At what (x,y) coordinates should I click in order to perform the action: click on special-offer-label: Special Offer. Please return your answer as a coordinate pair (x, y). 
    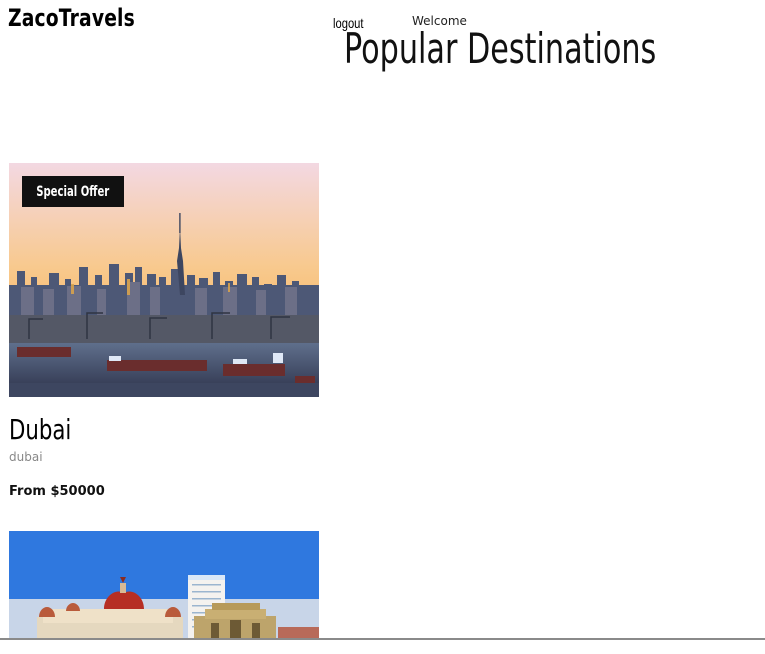
    Looking at the image, I should click on (73, 191).